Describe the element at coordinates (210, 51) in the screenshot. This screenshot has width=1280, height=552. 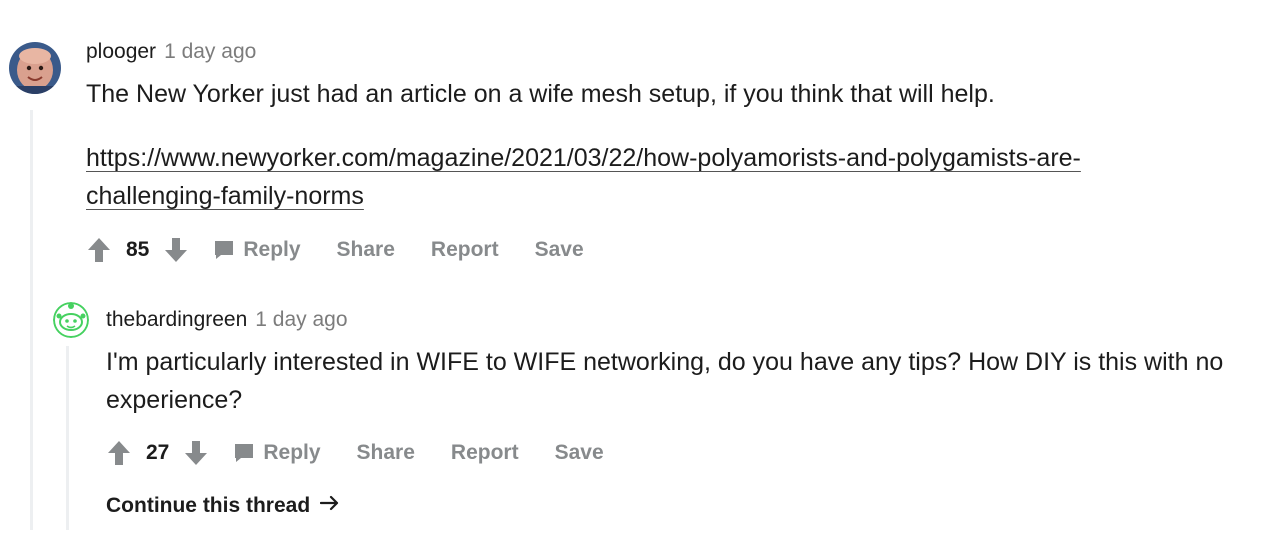
I see `timestamp: 1 day ago` at that location.